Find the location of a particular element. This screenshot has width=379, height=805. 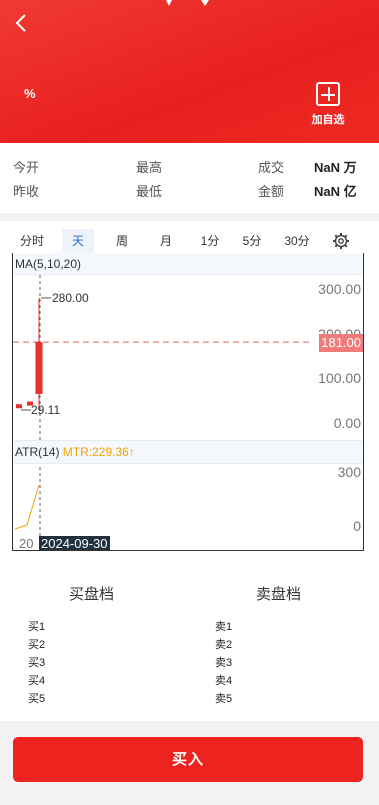

current-price-tag: 181.00 is located at coordinates (341, 343).